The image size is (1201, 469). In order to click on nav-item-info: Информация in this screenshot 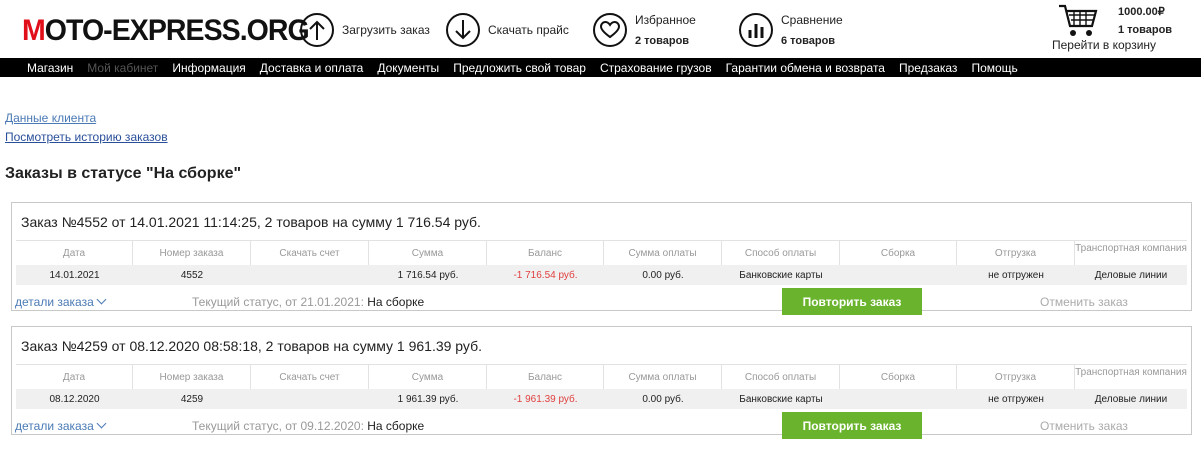, I will do `click(208, 68)`.